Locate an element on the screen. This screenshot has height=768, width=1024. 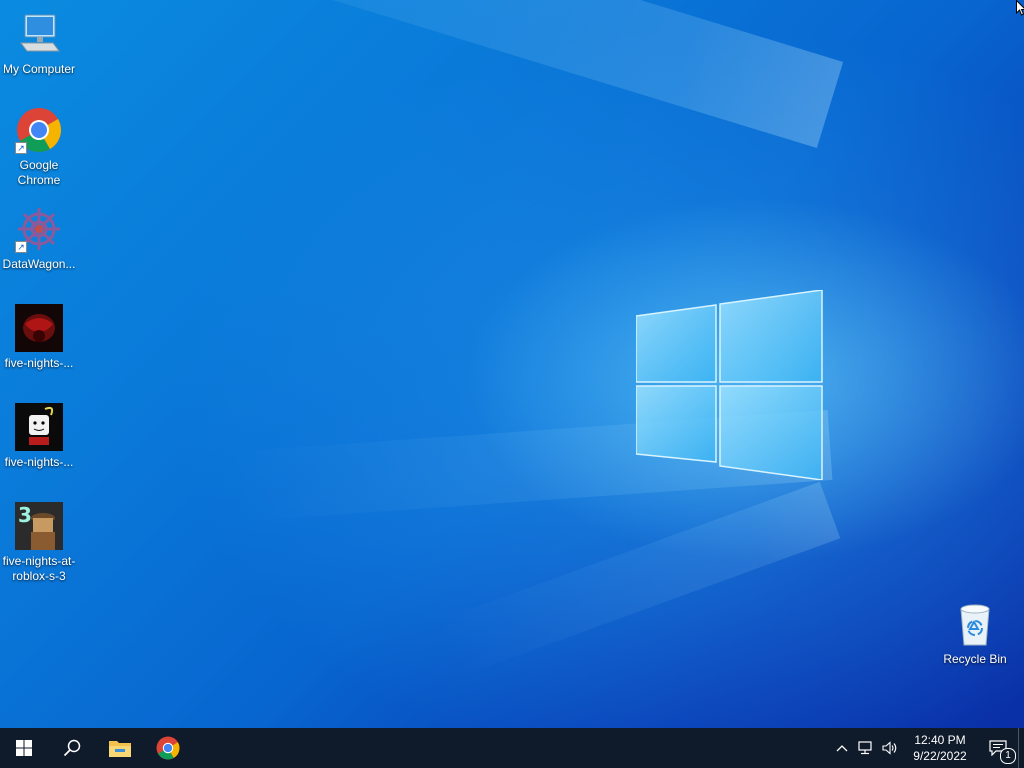
search-icon is located at coordinates (72, 748).